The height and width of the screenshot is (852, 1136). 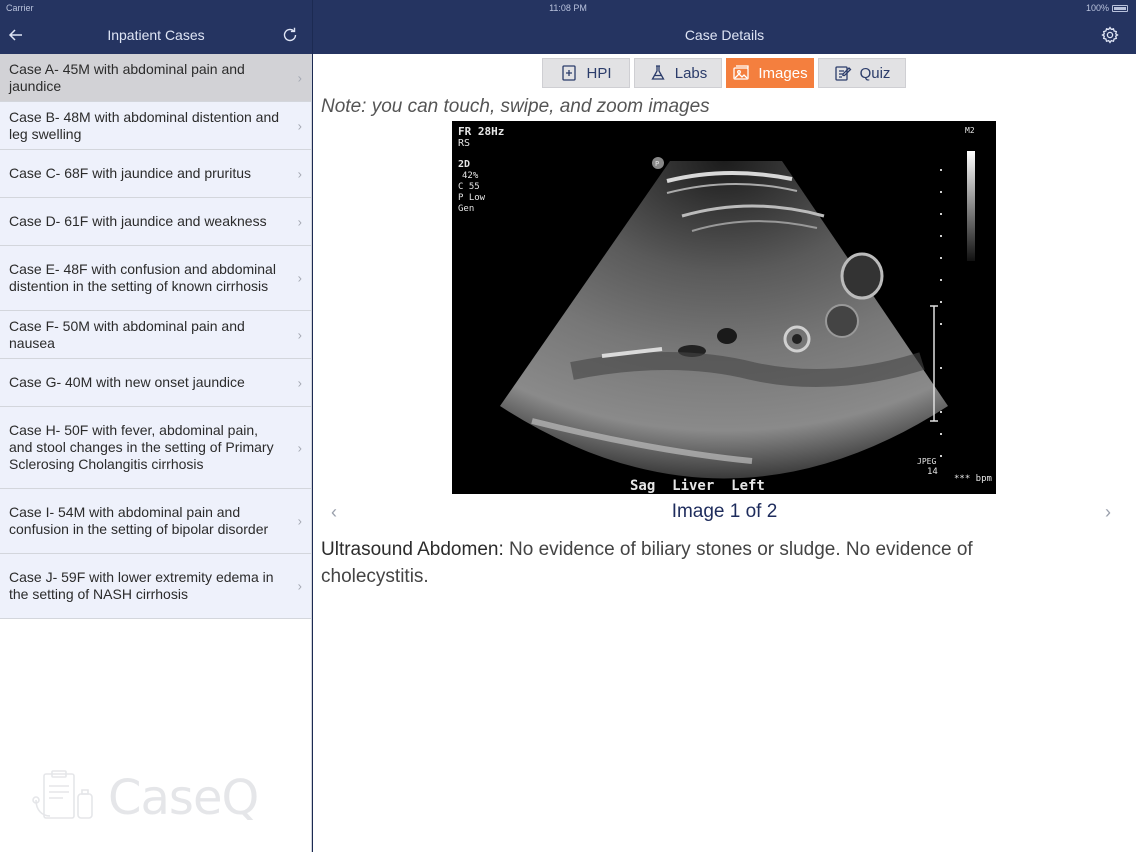 What do you see at coordinates (1097, 8) in the screenshot?
I see `battery-percent: 100%` at bounding box center [1097, 8].